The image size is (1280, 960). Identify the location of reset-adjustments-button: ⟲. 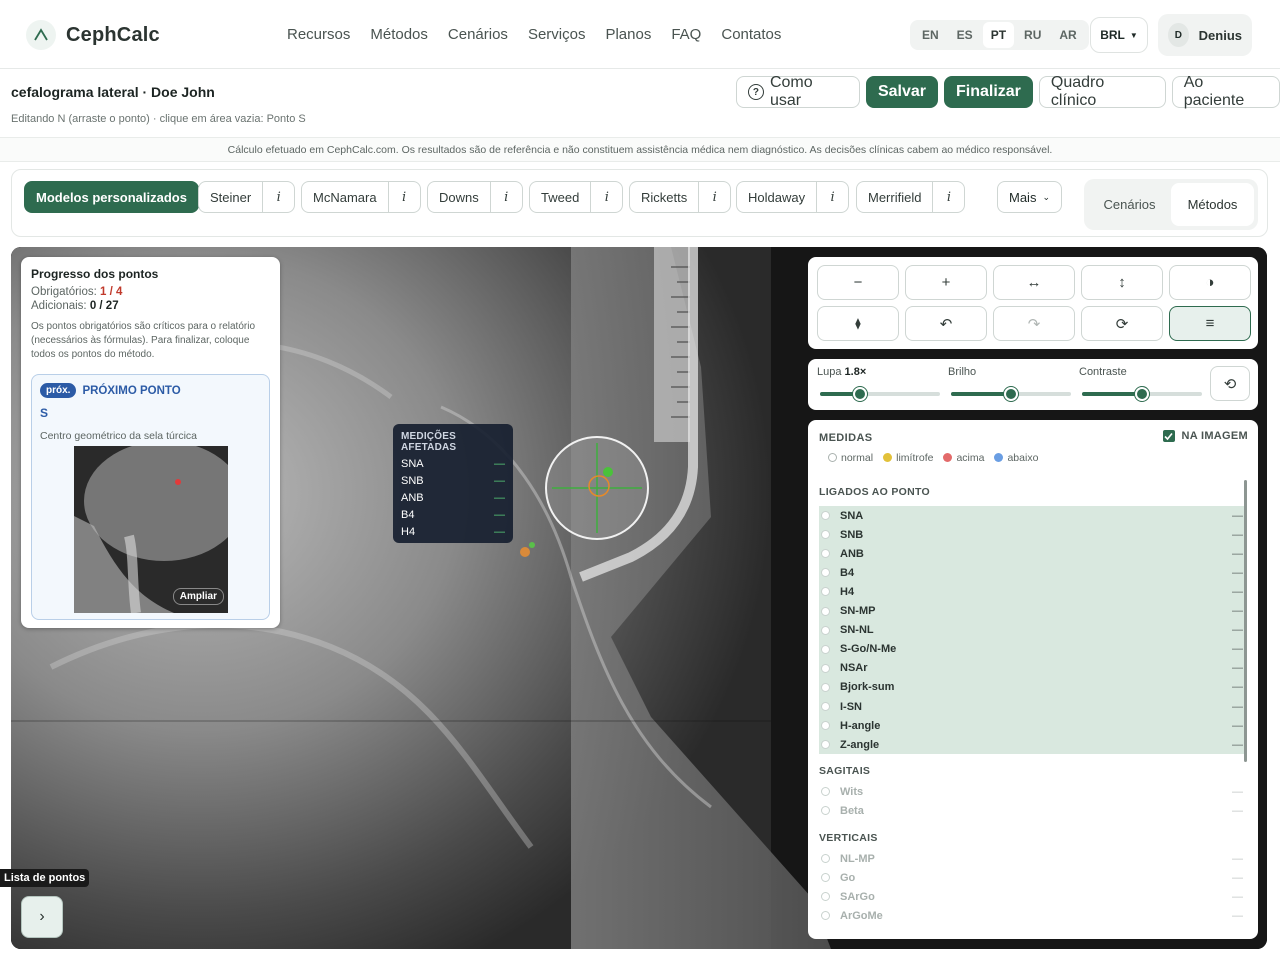
(1230, 383).